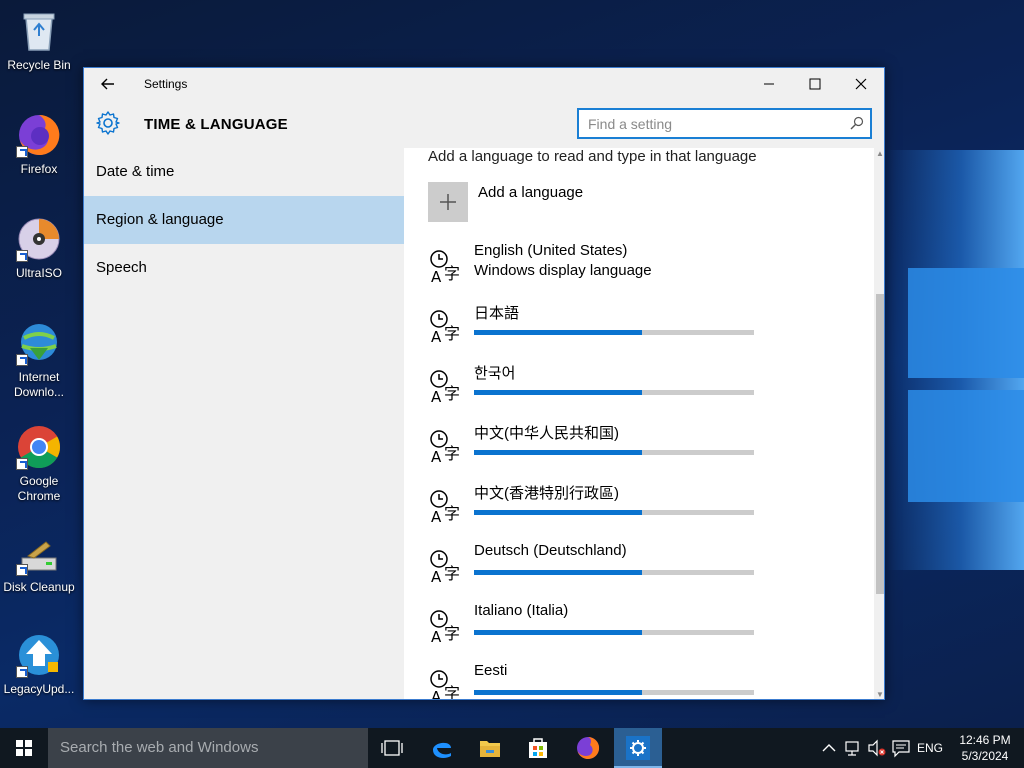  What do you see at coordinates (531, 192) in the screenshot?
I see `add-language-label: Add a language` at bounding box center [531, 192].